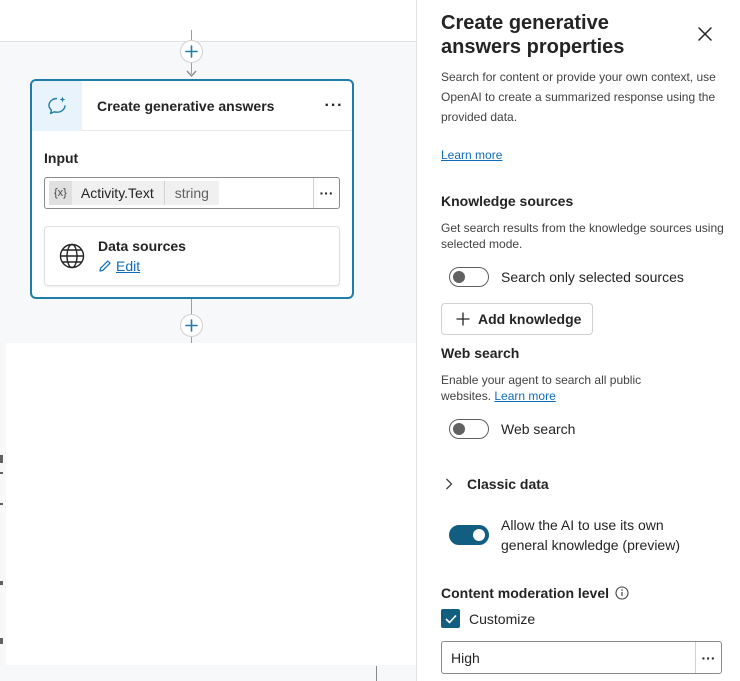 This screenshot has height=681, width=740. What do you see at coordinates (480, 353) in the screenshot?
I see `web-search-title: Web search` at bounding box center [480, 353].